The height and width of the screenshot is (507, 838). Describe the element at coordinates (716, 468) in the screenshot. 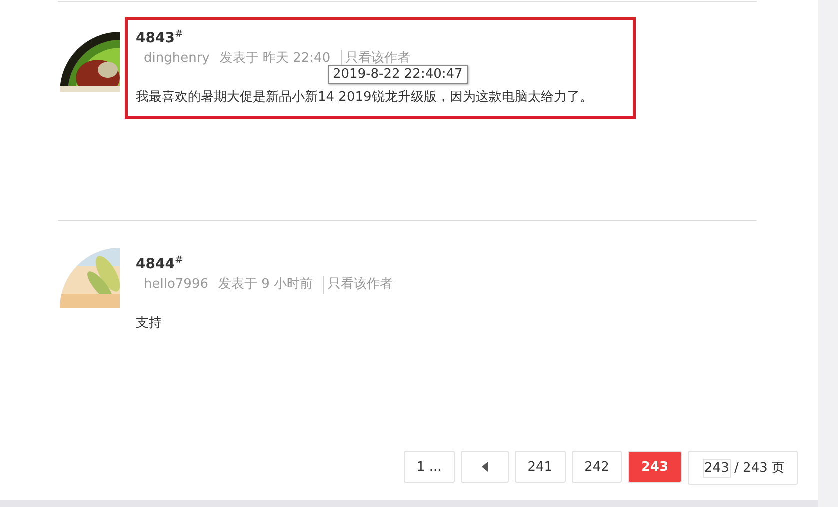

I see `page-input: 243` at that location.